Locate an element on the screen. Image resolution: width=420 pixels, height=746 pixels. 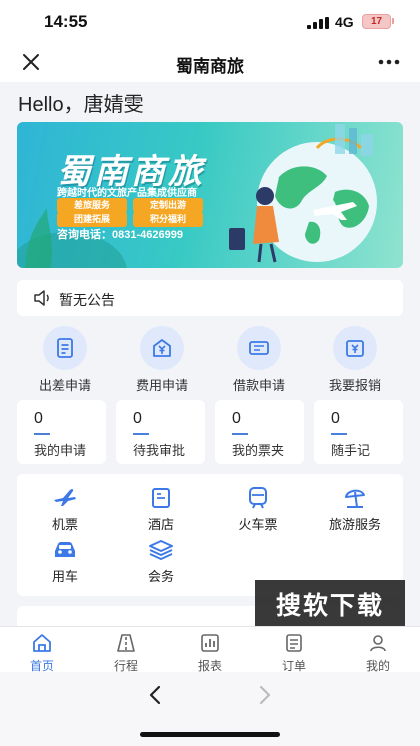
layers-icon is located at coordinates (161, 550).